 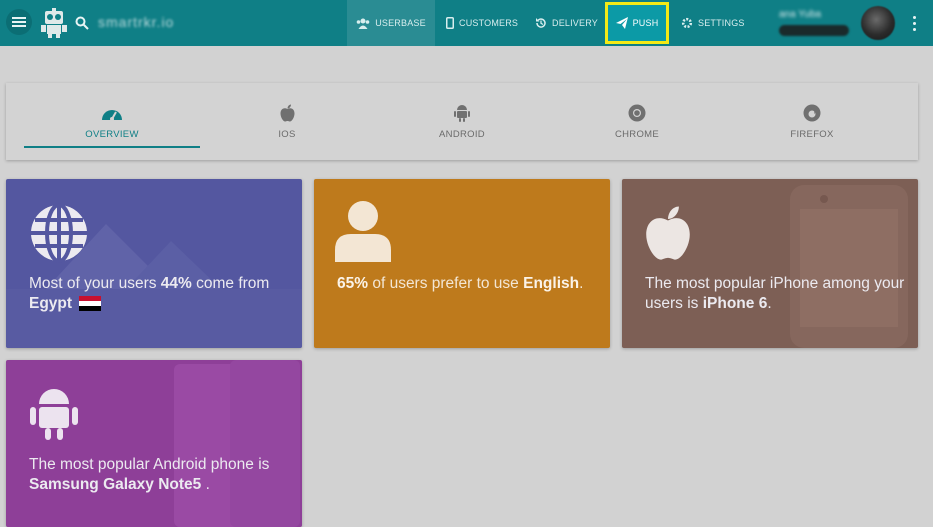 I want to click on tab-firefox-label: FIREFOX, so click(x=812, y=134).